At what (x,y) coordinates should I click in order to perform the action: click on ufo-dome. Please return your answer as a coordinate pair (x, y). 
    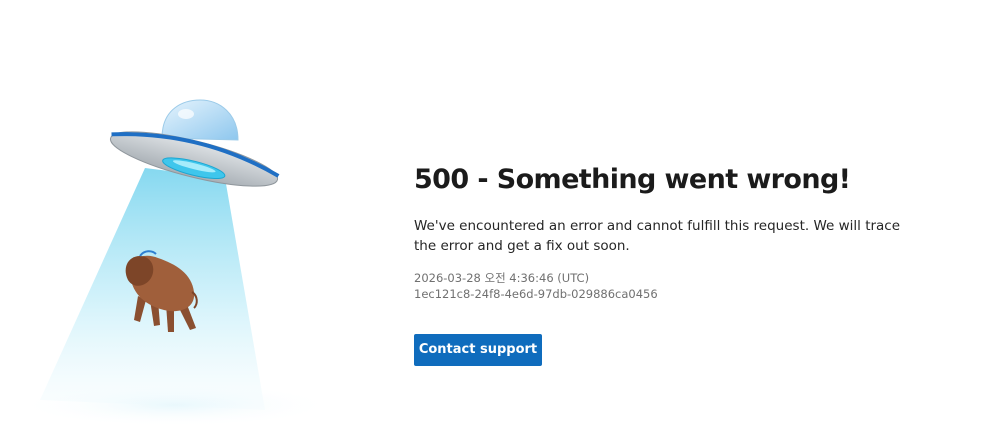
    Looking at the image, I should click on (200, 120).